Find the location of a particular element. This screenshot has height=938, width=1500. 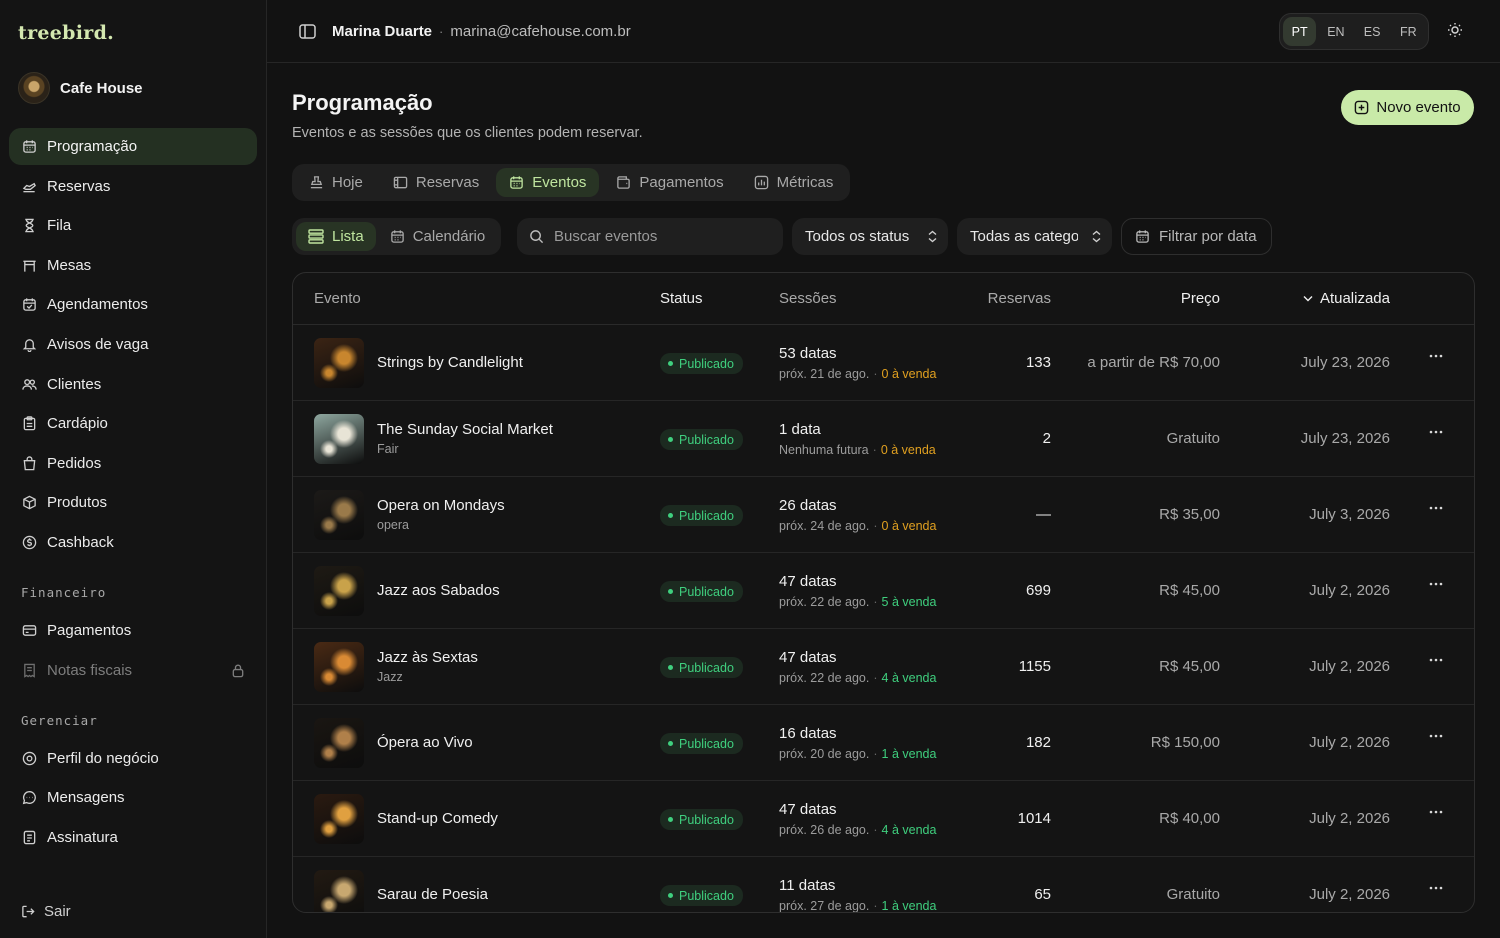

category-filter-select: Todas as categorias is located at coordinates (1034, 236).